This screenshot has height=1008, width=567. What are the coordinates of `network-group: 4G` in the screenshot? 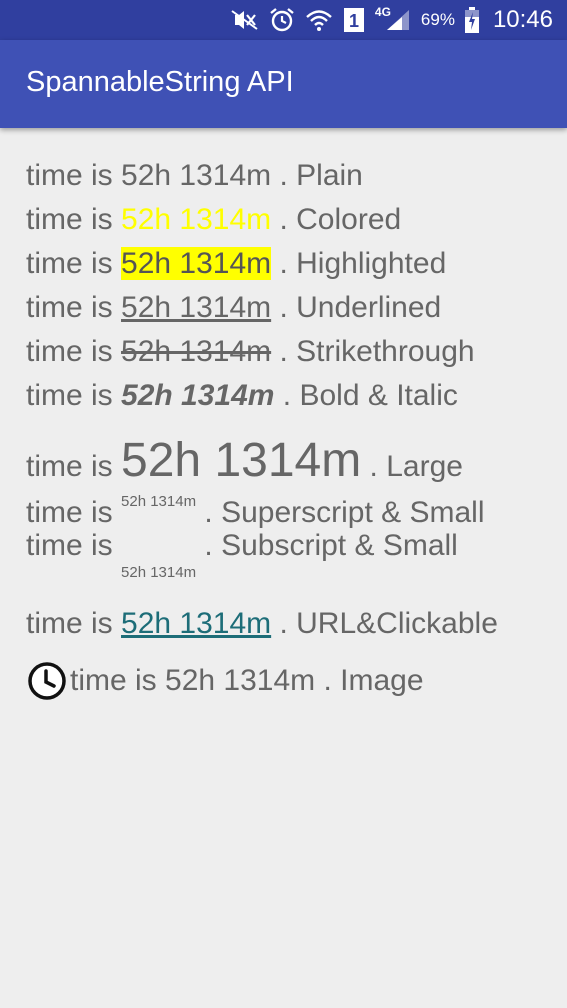 It's located at (392, 18).